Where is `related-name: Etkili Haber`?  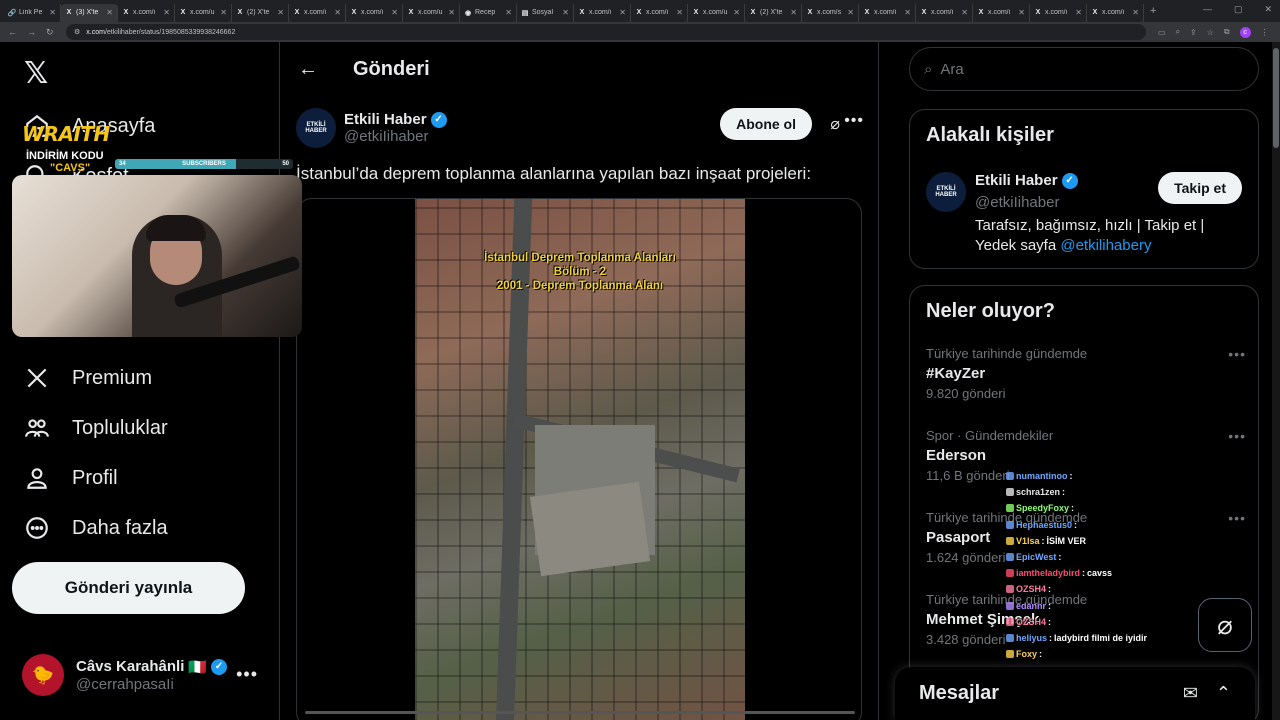
related-name: Etkili Haber is located at coordinates (1016, 180).